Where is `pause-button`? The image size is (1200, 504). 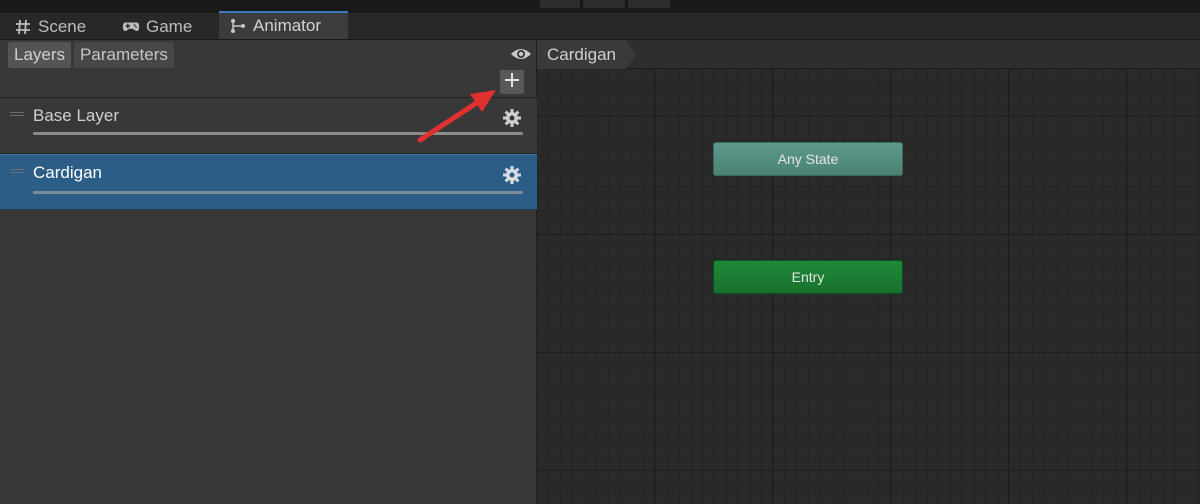
pause-button is located at coordinates (604, 4).